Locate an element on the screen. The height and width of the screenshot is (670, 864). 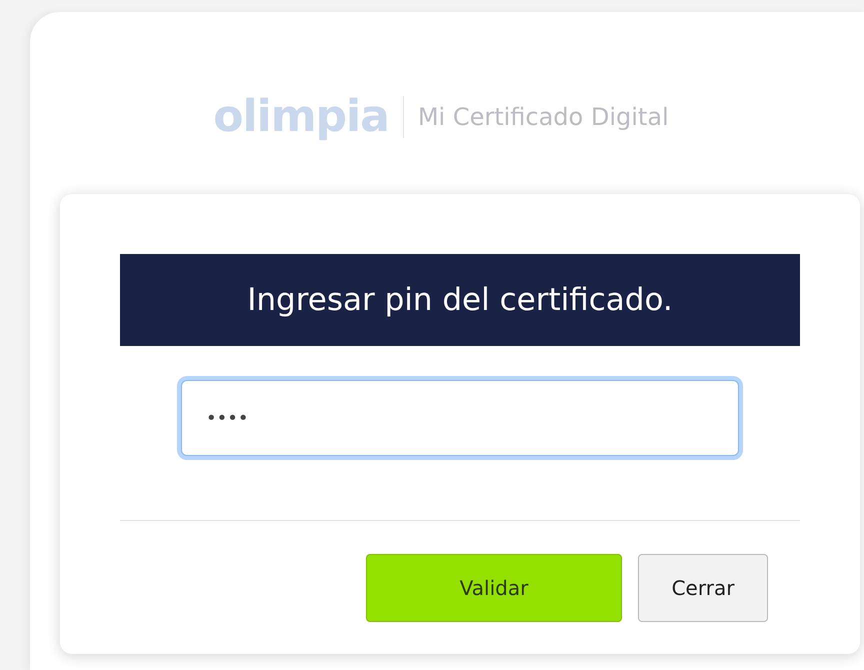
pin-field: •••• is located at coordinates (460, 418).